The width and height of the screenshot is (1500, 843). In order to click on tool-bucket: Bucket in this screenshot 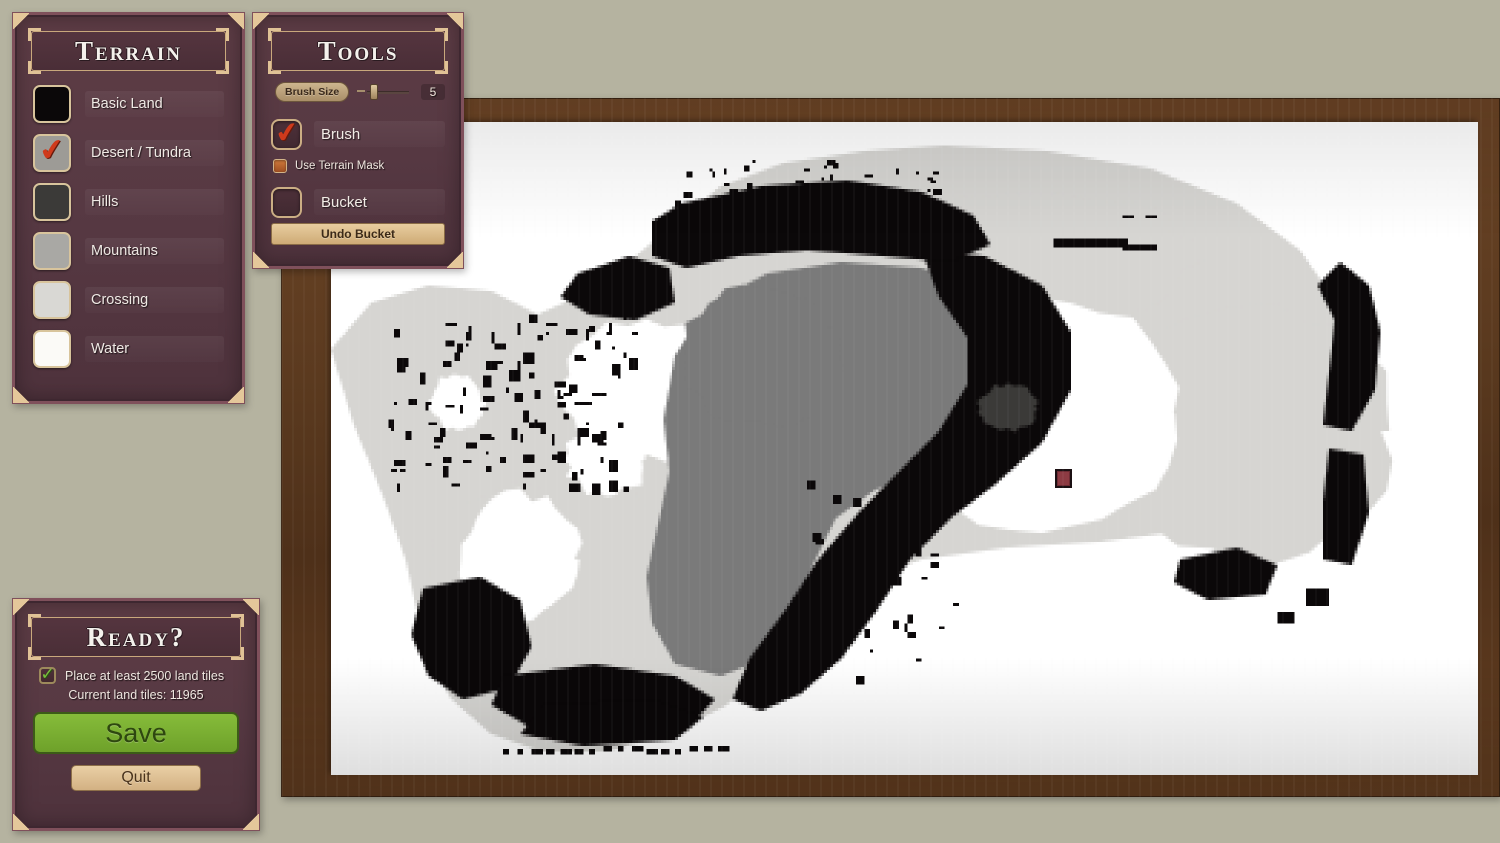, I will do `click(358, 202)`.